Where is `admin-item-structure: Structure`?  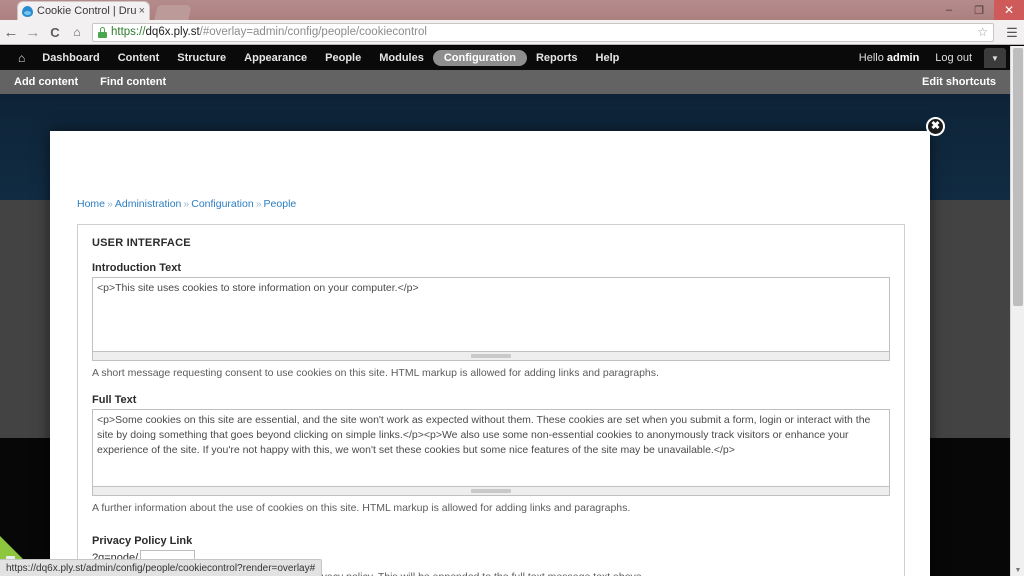 admin-item-structure: Structure is located at coordinates (201, 58).